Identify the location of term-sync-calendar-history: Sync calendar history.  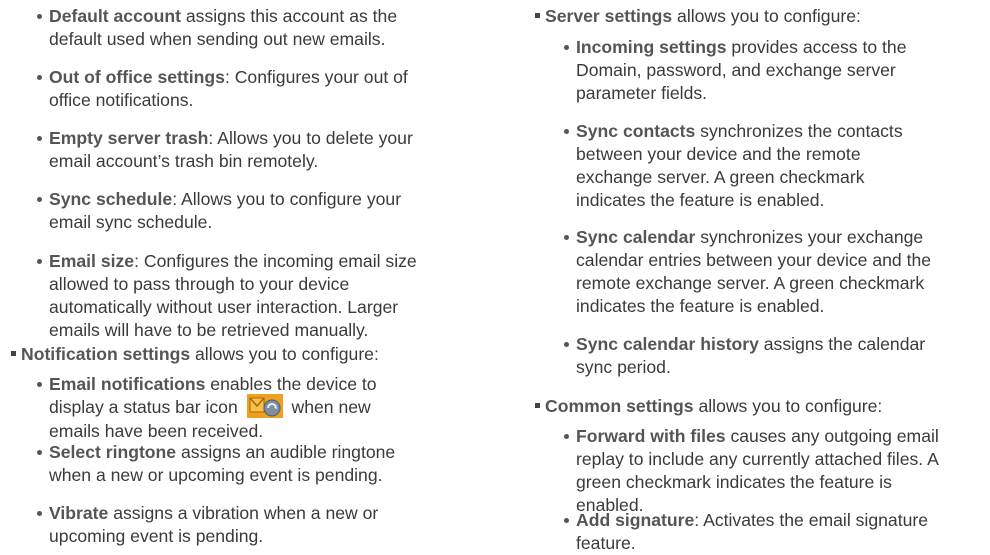
(667, 344).